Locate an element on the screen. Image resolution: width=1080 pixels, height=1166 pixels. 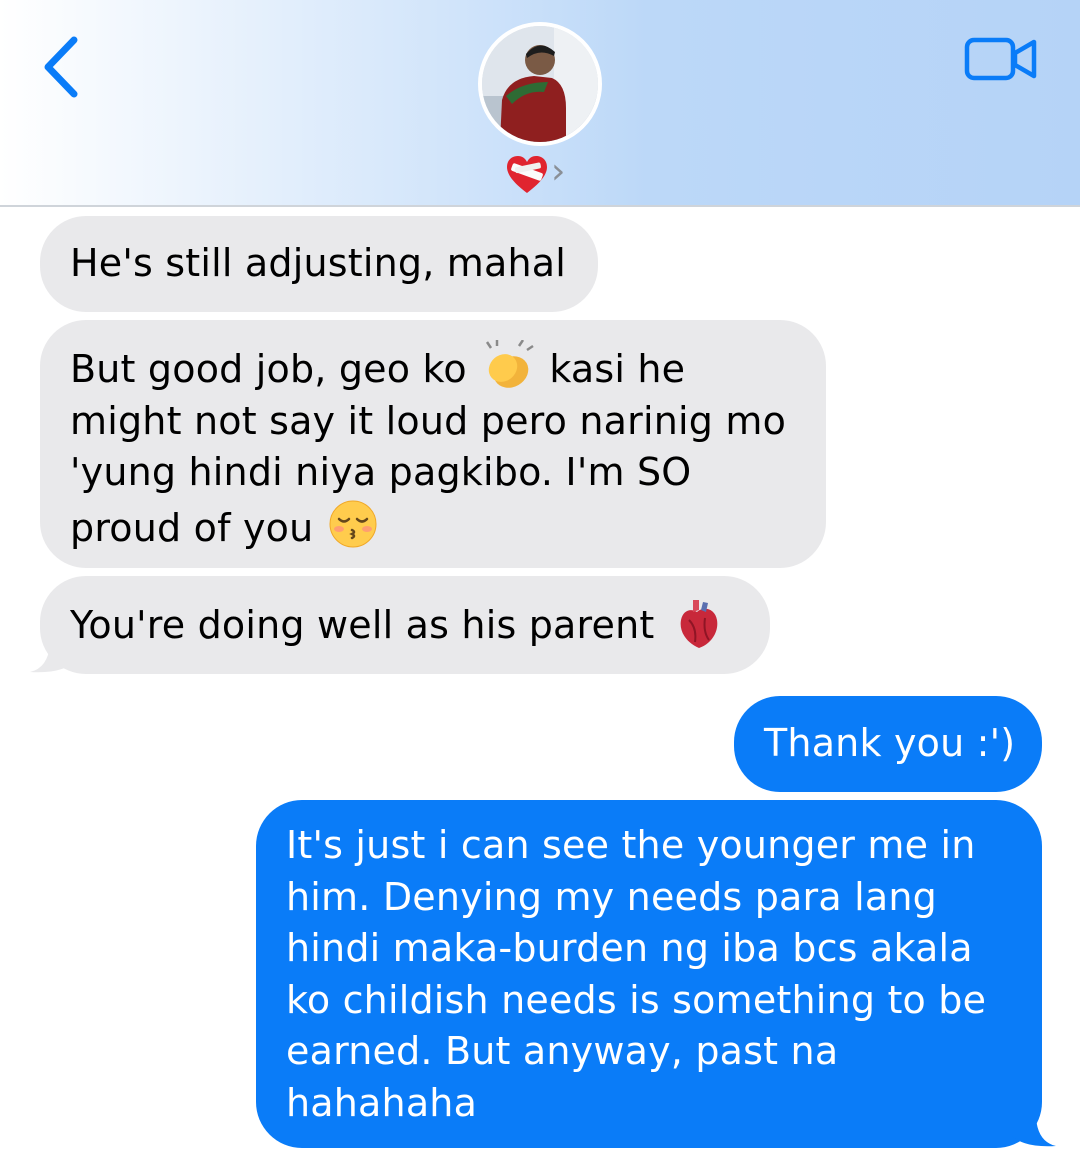
outgoing-bubble-tail is located at coordinates (1033, 1132).